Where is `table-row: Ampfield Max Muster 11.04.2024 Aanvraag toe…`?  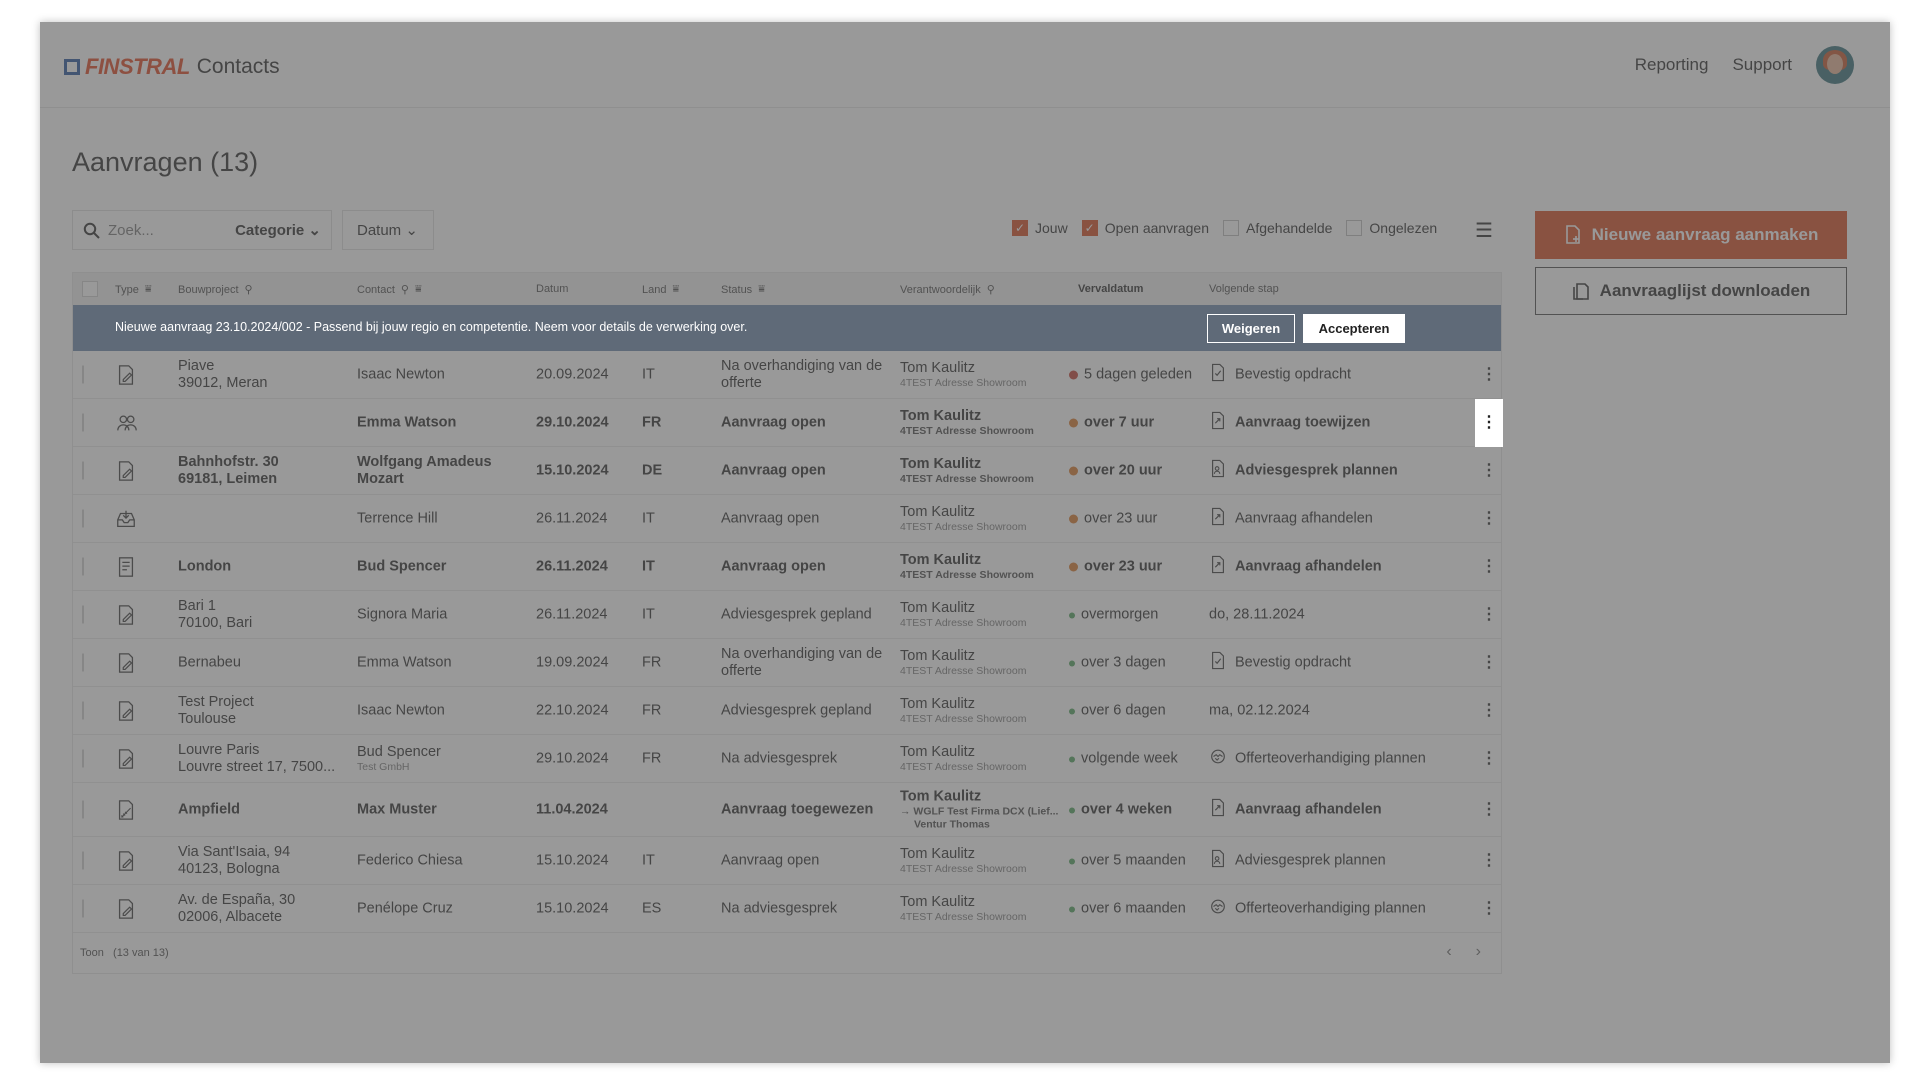 table-row: Ampfield Max Muster 11.04.2024 Aanvraag toe… is located at coordinates (787, 810).